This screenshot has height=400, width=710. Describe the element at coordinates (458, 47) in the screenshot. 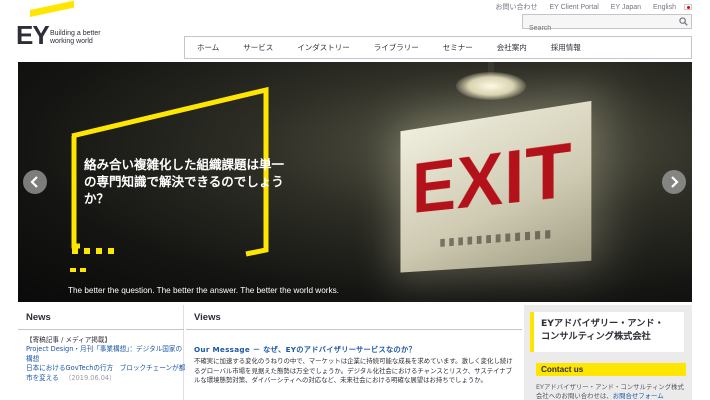

I see `nav-item-seminars: セミナー` at that location.